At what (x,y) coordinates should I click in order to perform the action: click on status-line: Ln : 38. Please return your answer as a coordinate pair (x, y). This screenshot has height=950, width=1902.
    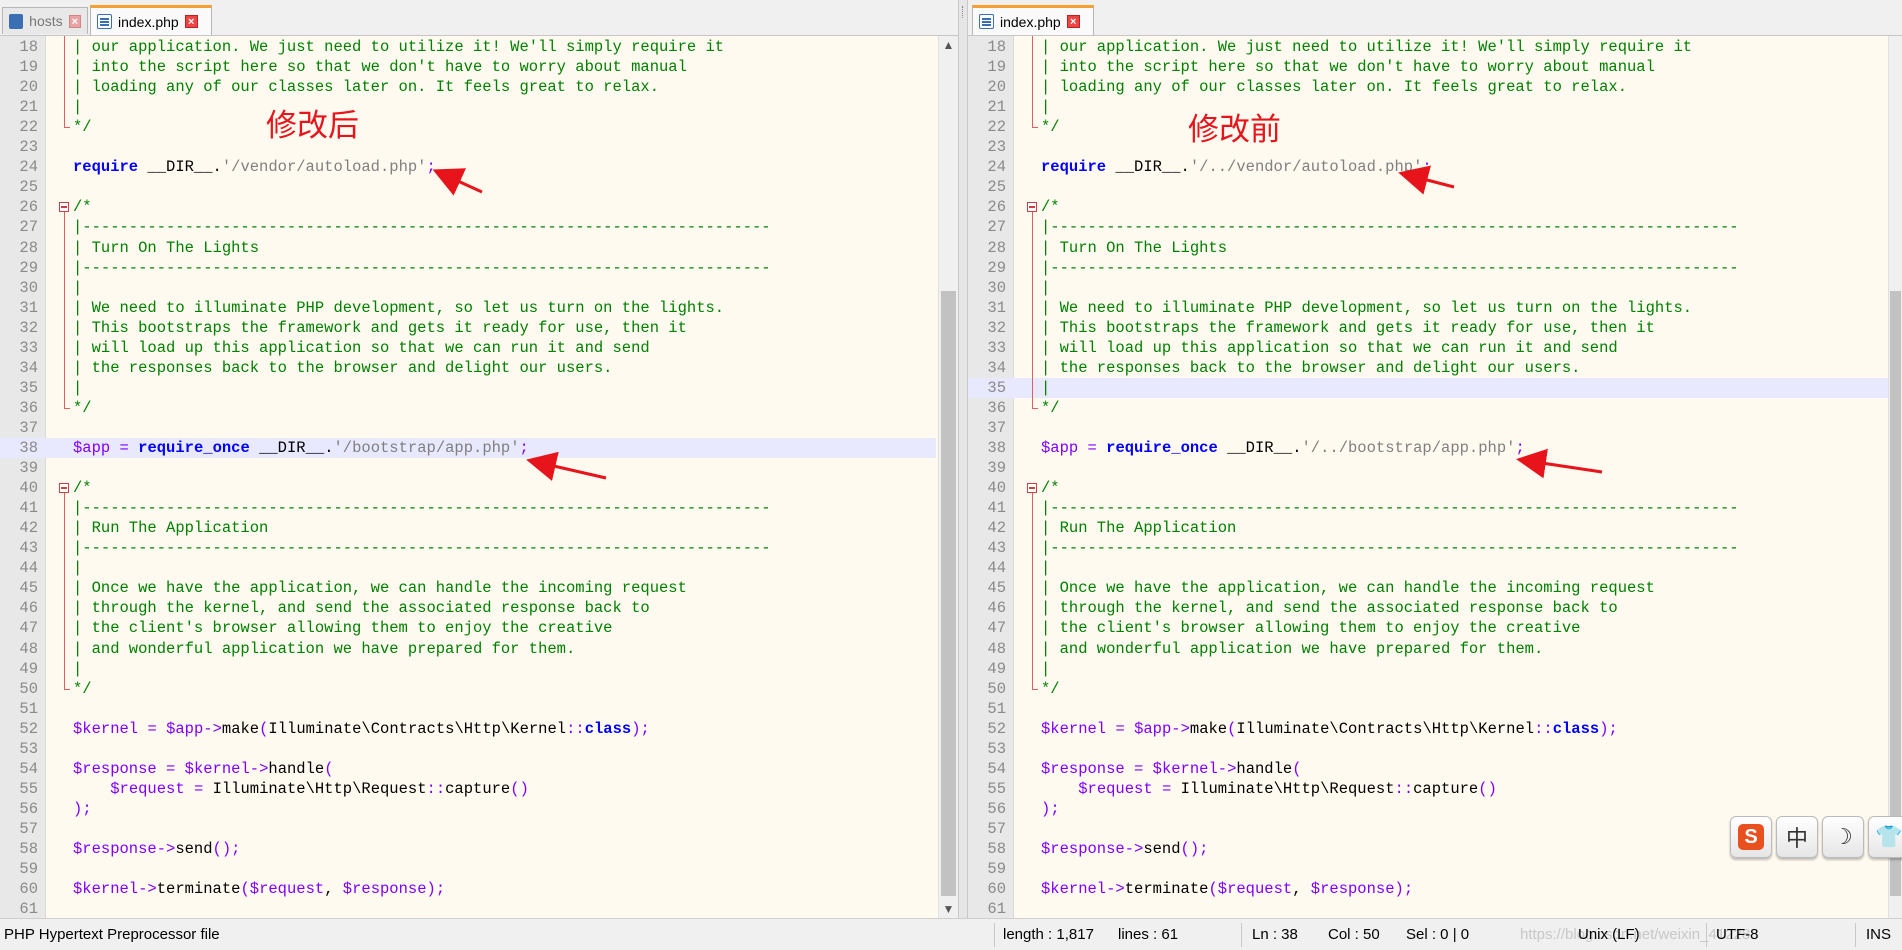
    Looking at the image, I should click on (1275, 934).